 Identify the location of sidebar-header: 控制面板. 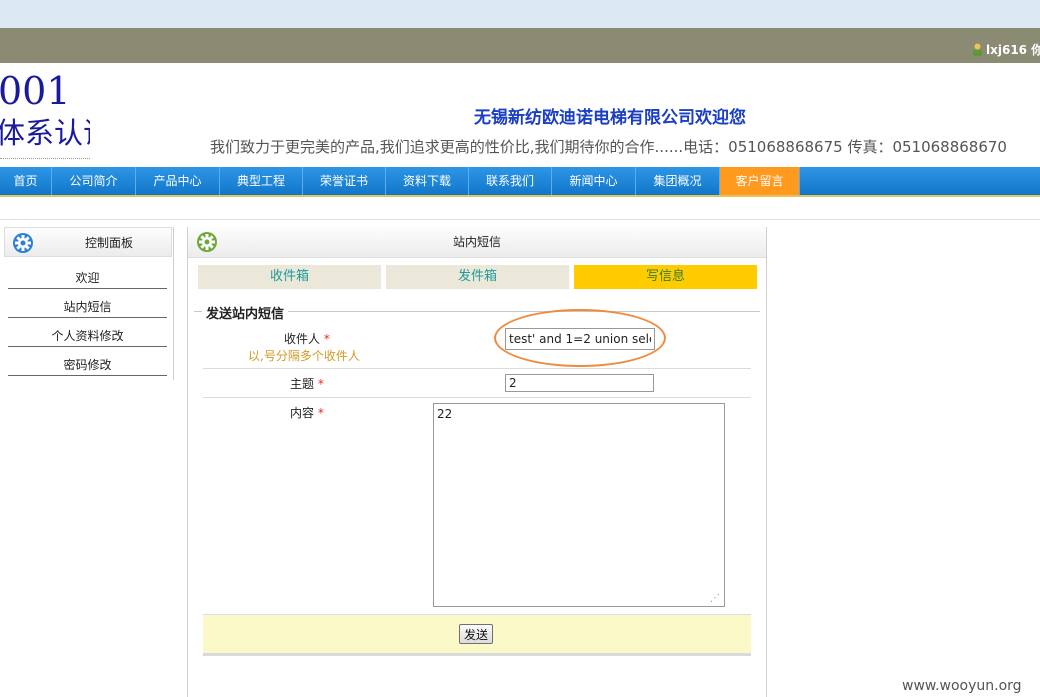
(88, 242).